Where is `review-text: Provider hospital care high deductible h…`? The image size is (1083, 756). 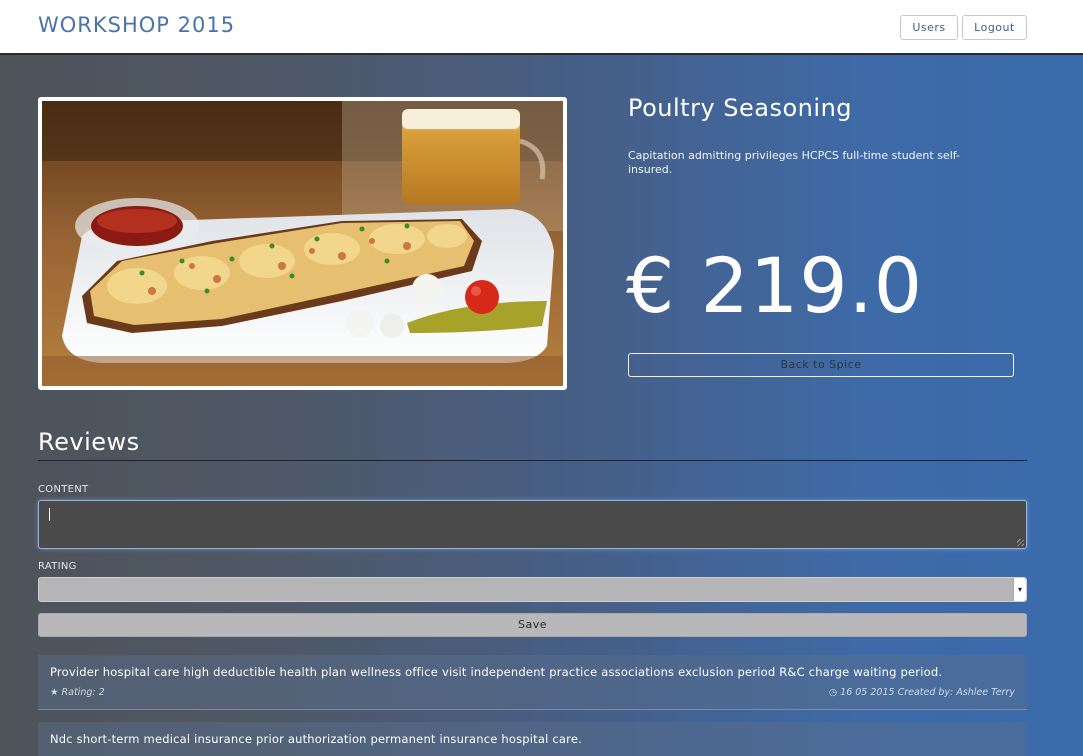
review-text: Provider hospital care high deductible h… is located at coordinates (496, 672).